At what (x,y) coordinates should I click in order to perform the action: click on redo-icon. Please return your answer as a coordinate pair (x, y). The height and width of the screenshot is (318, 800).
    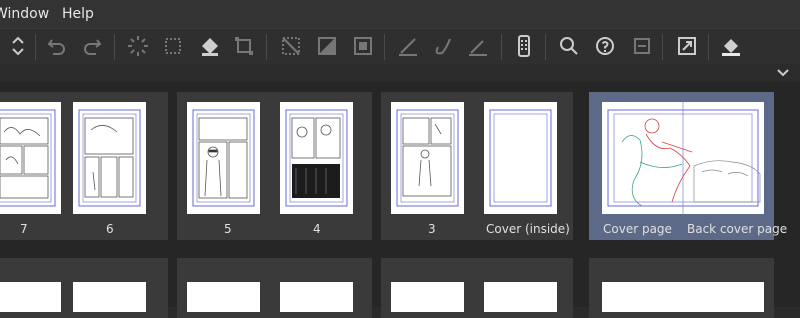
    Looking at the image, I should click on (92, 46).